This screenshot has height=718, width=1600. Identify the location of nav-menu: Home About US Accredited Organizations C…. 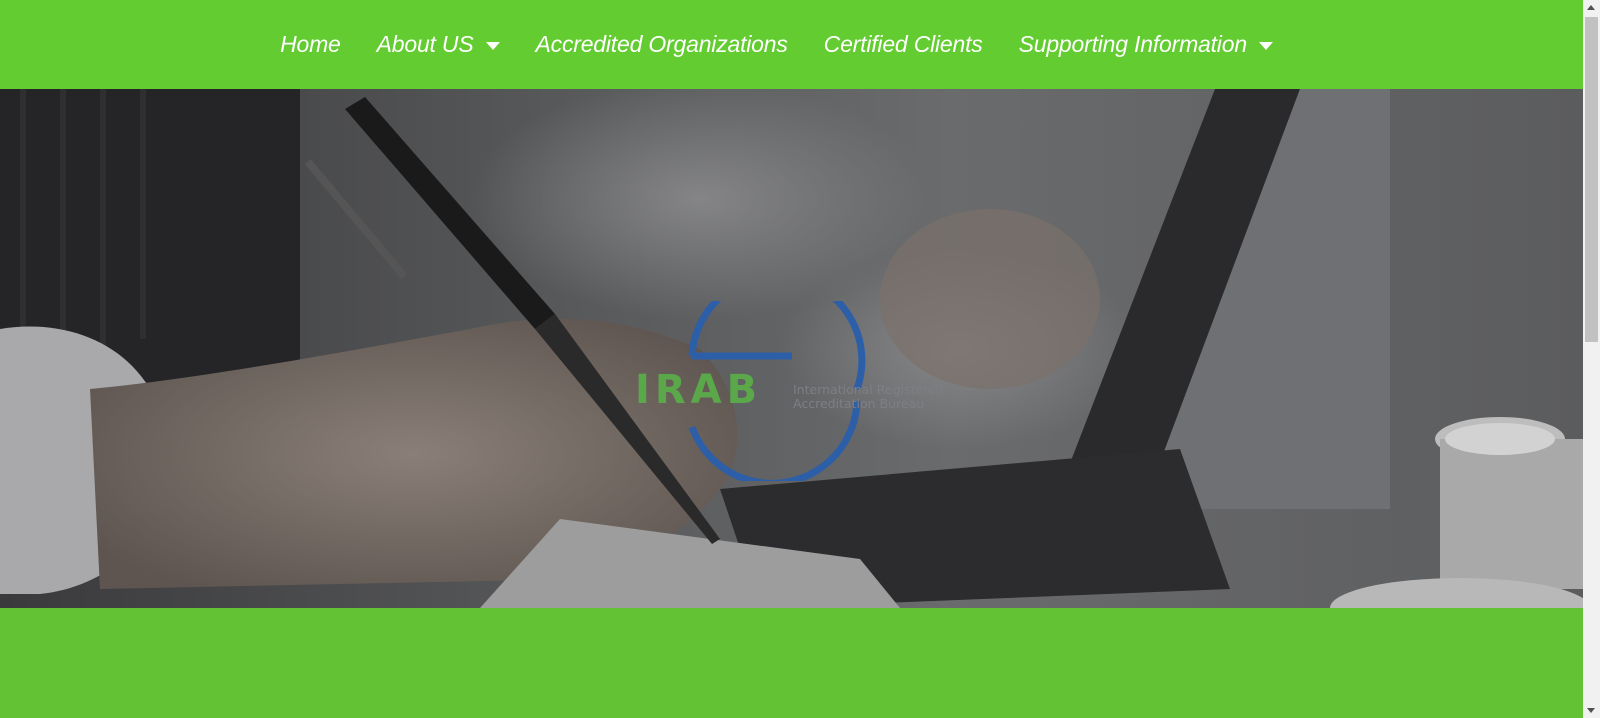
(776, 44).